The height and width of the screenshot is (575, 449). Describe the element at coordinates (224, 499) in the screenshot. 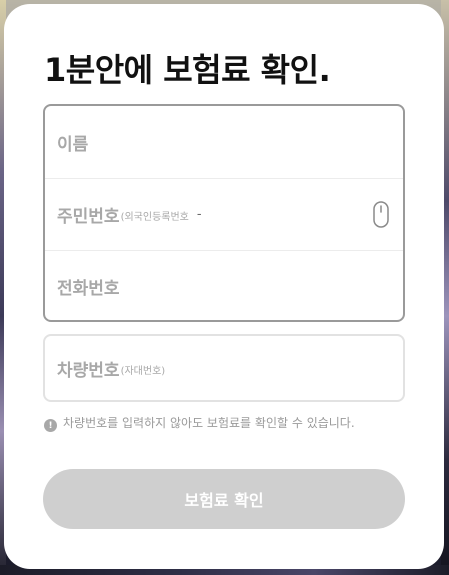

I see `confirm-button: 보험료 확인` at that location.